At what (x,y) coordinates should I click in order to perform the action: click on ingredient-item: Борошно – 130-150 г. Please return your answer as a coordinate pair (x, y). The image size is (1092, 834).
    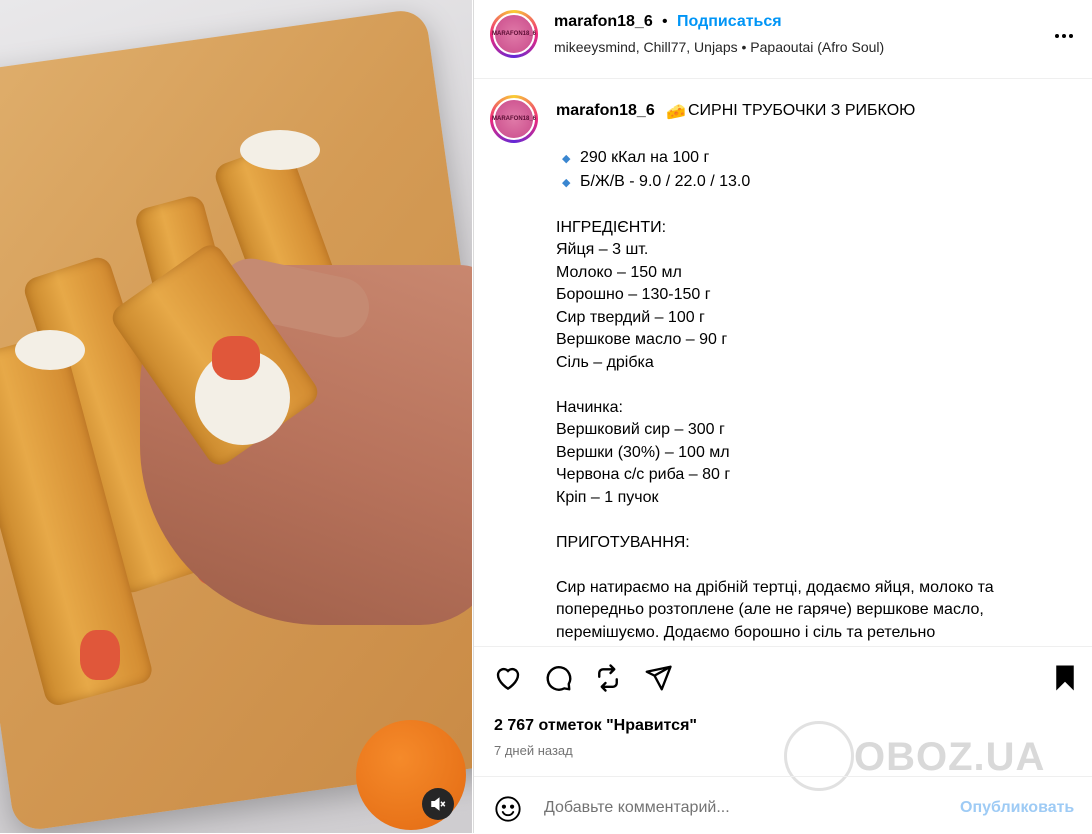
    Looking at the image, I should click on (633, 294).